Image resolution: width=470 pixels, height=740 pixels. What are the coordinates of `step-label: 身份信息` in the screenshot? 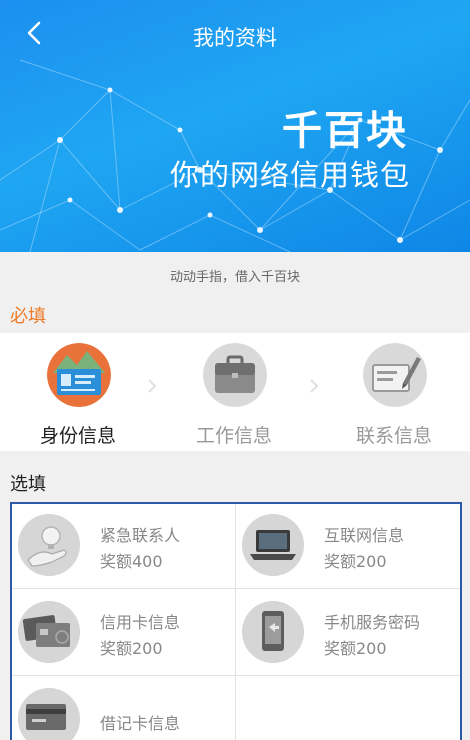 It's located at (77, 436).